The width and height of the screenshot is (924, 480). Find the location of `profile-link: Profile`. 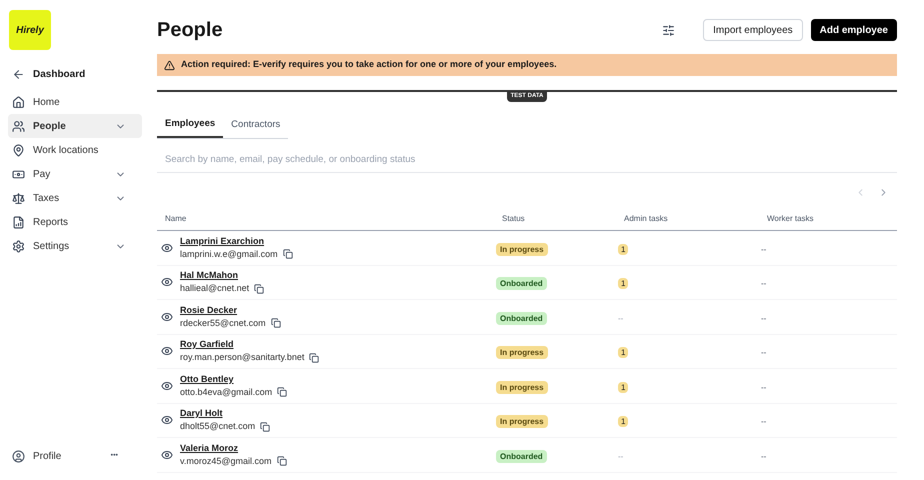

profile-link: Profile is located at coordinates (68, 456).